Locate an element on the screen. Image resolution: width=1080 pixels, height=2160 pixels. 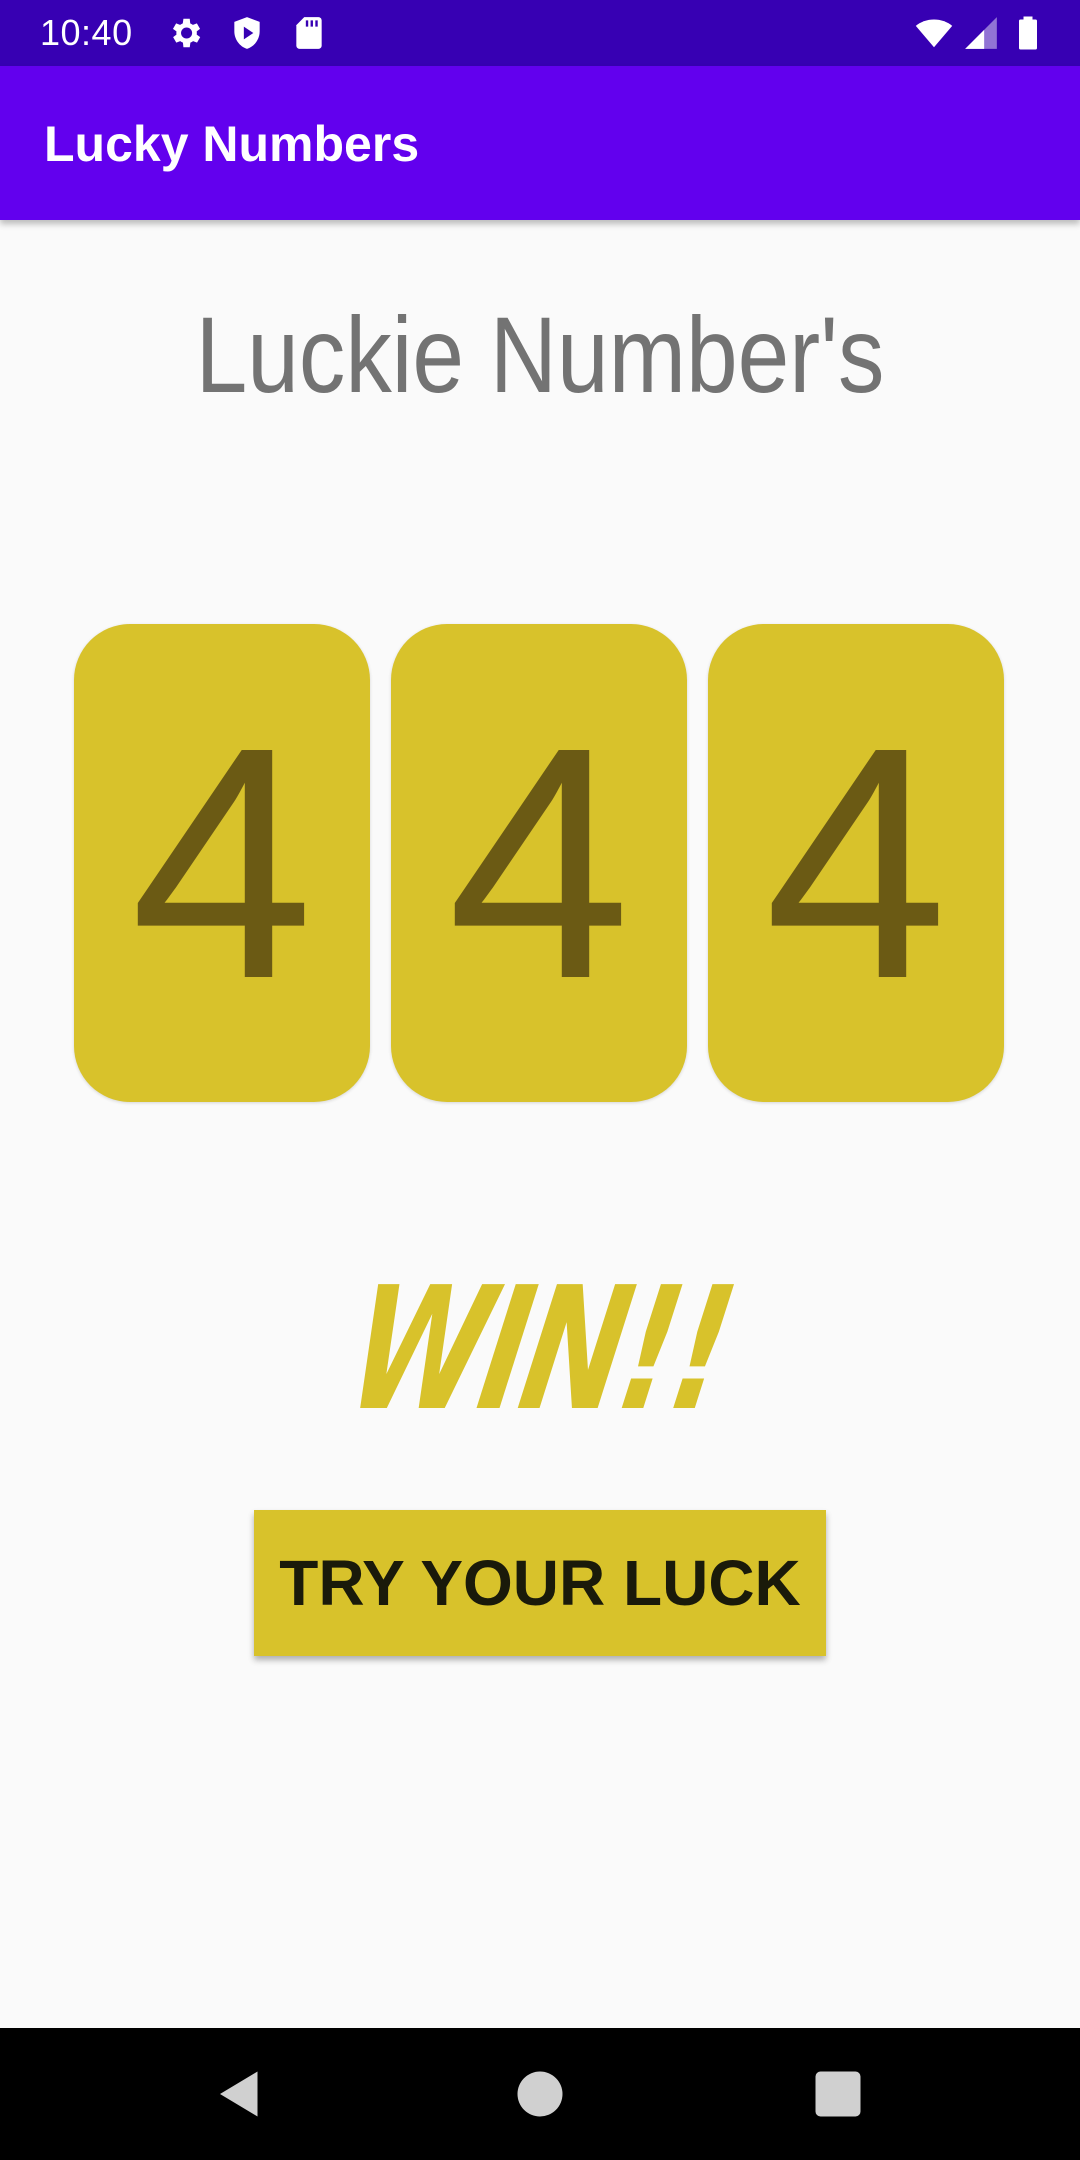
number-card-1: 4 is located at coordinates (222, 863).